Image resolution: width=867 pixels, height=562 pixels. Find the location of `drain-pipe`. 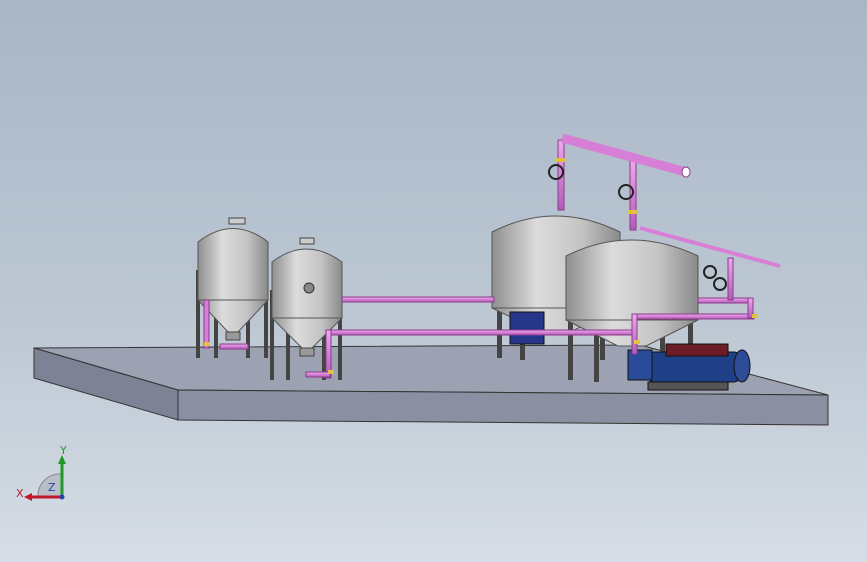

drain-pipe is located at coordinates (206, 324).